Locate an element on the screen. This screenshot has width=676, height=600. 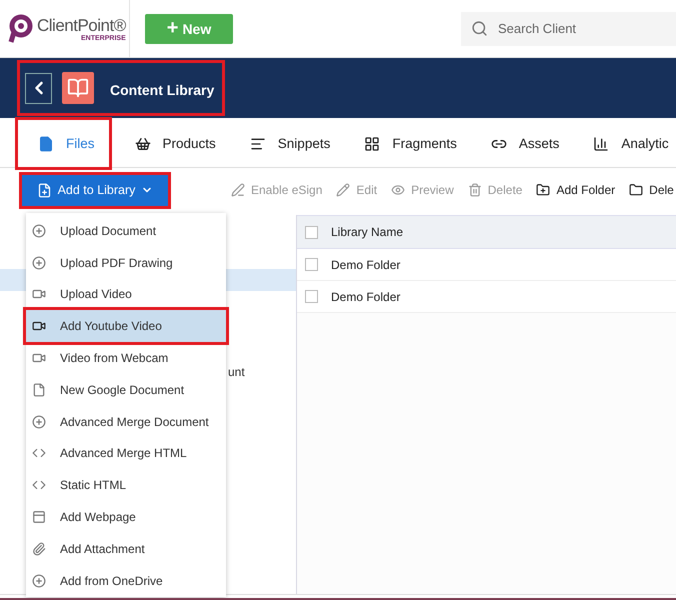
logo-name: ClientPoint® is located at coordinates (81, 25).